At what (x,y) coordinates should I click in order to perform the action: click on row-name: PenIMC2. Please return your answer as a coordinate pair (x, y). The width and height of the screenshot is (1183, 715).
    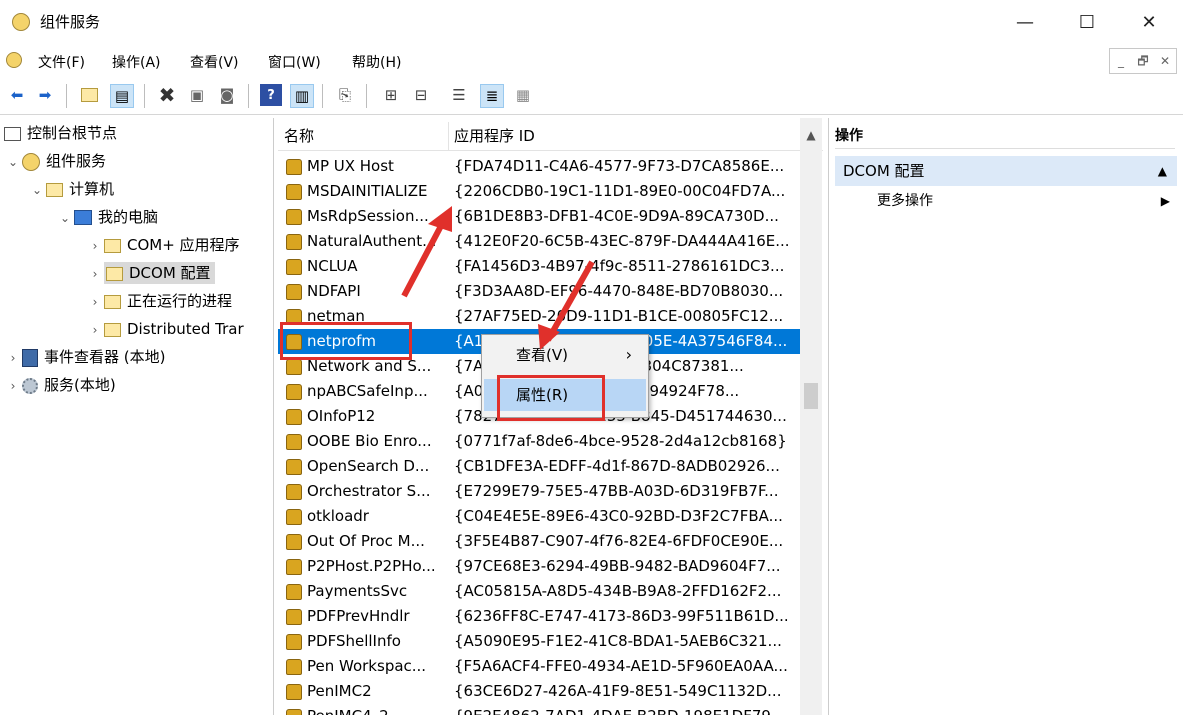
    Looking at the image, I should click on (370, 691).